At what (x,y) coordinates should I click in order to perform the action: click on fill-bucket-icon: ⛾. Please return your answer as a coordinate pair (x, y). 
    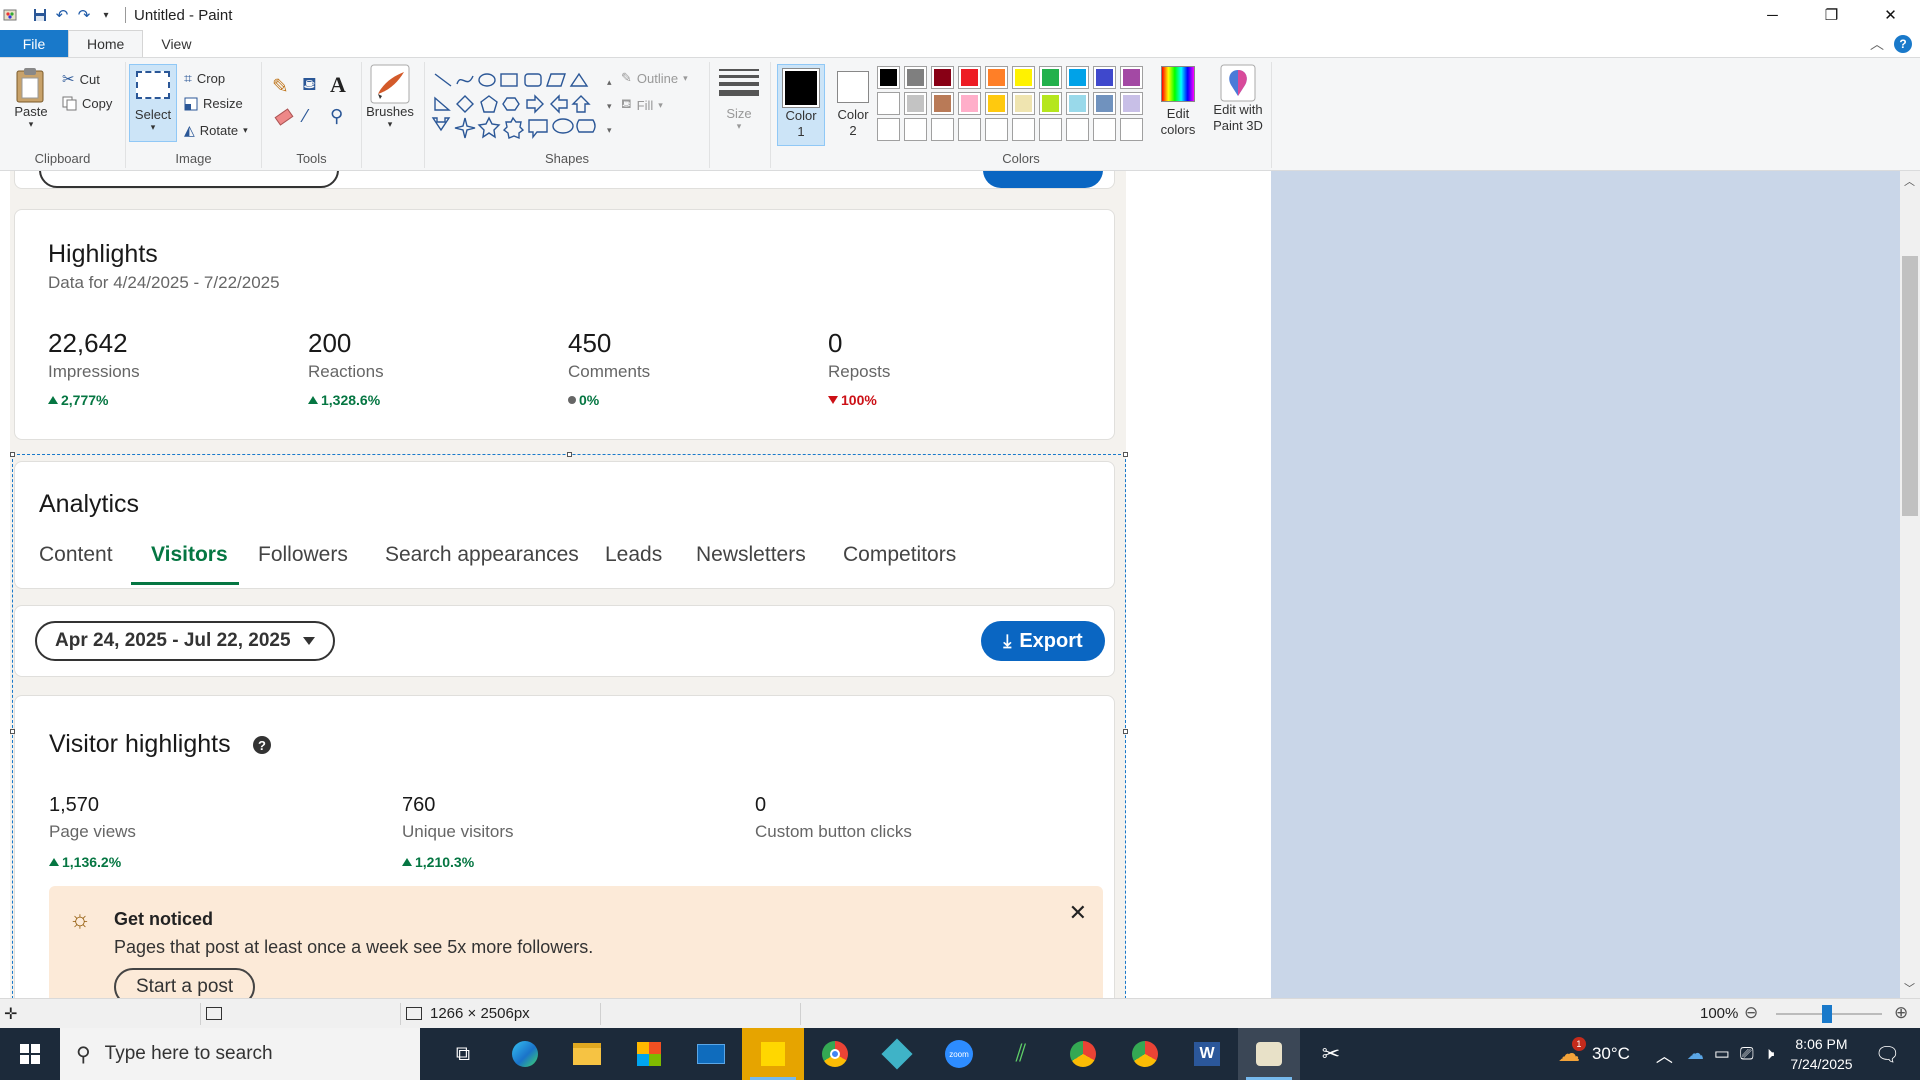
    Looking at the image, I should click on (309, 86).